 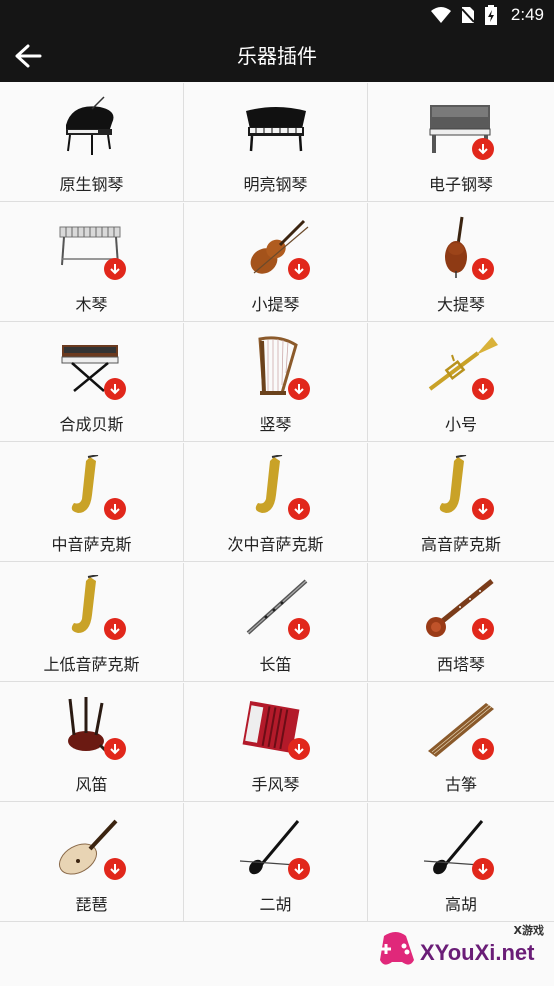 I want to click on gamepad-logo-icon, so click(x=397, y=948).